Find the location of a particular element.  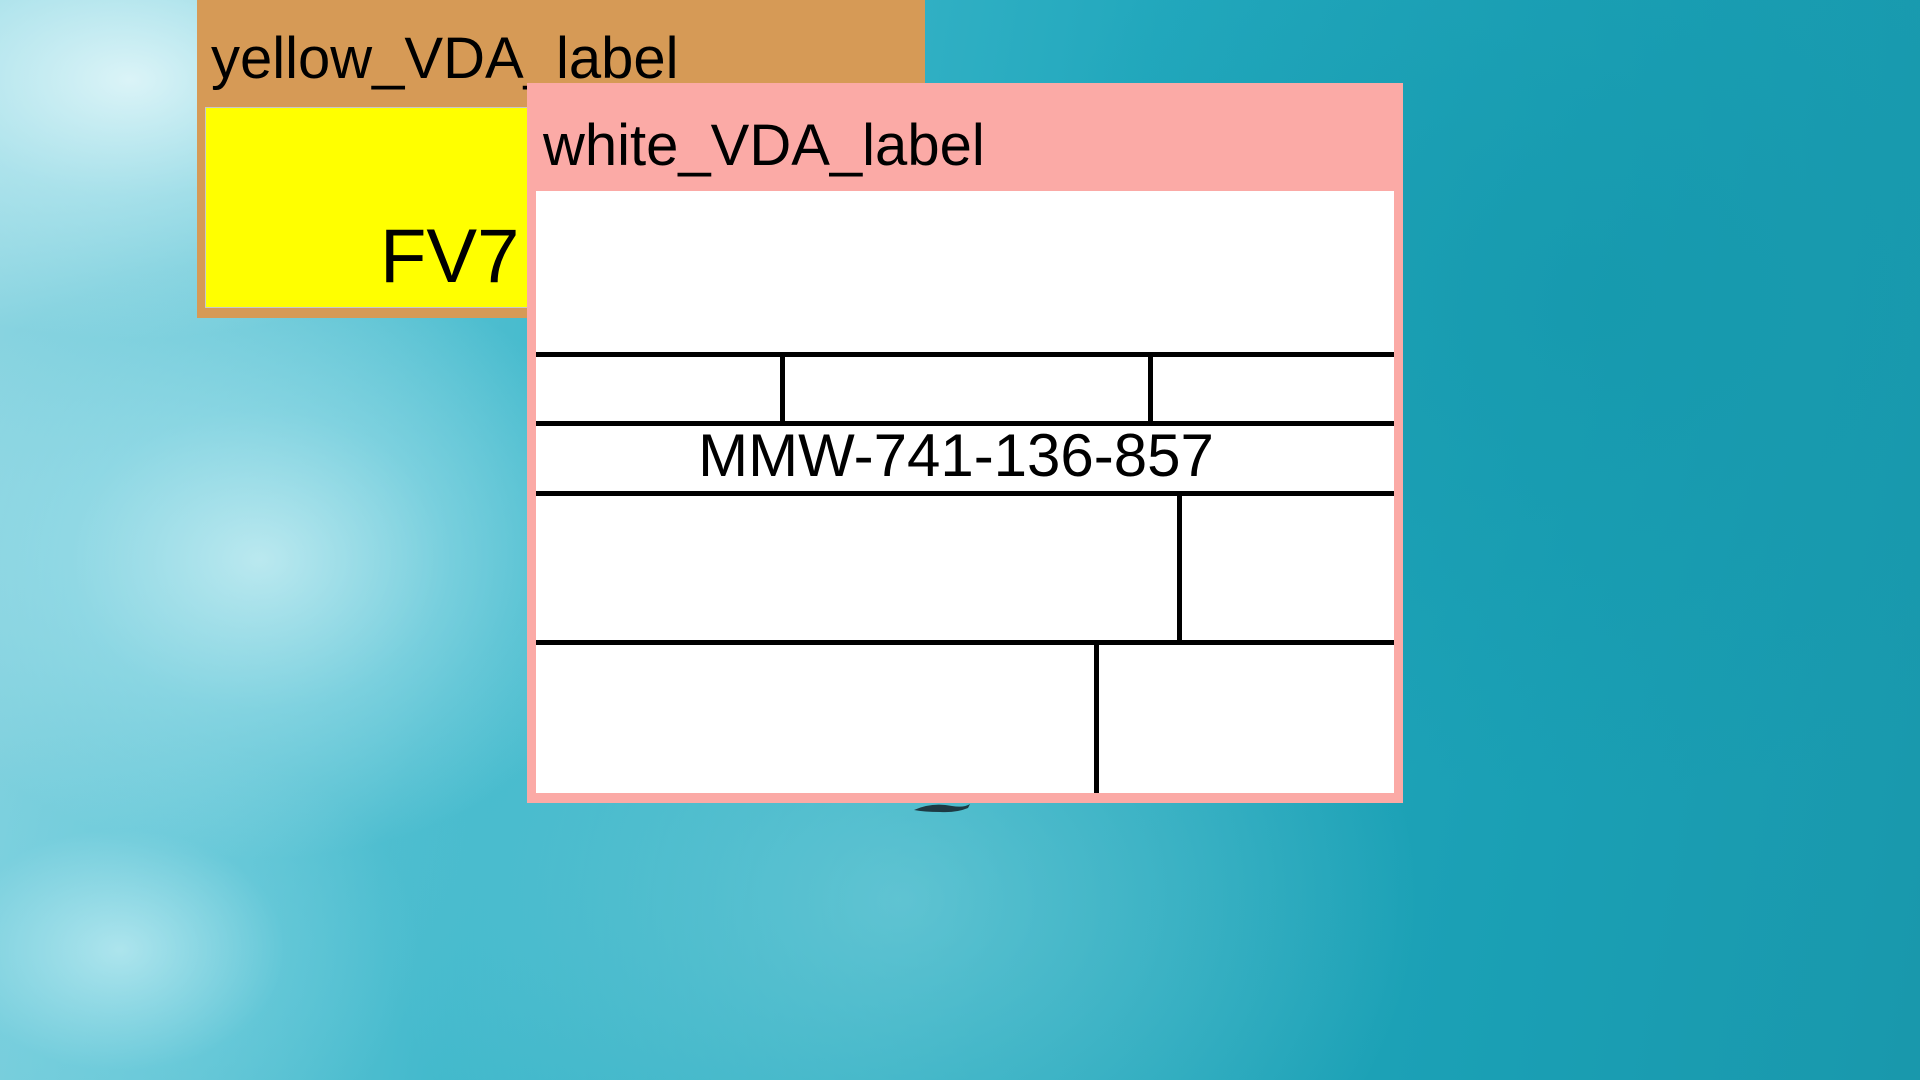

window-title: yellow_VDA_label is located at coordinates (445, 58).